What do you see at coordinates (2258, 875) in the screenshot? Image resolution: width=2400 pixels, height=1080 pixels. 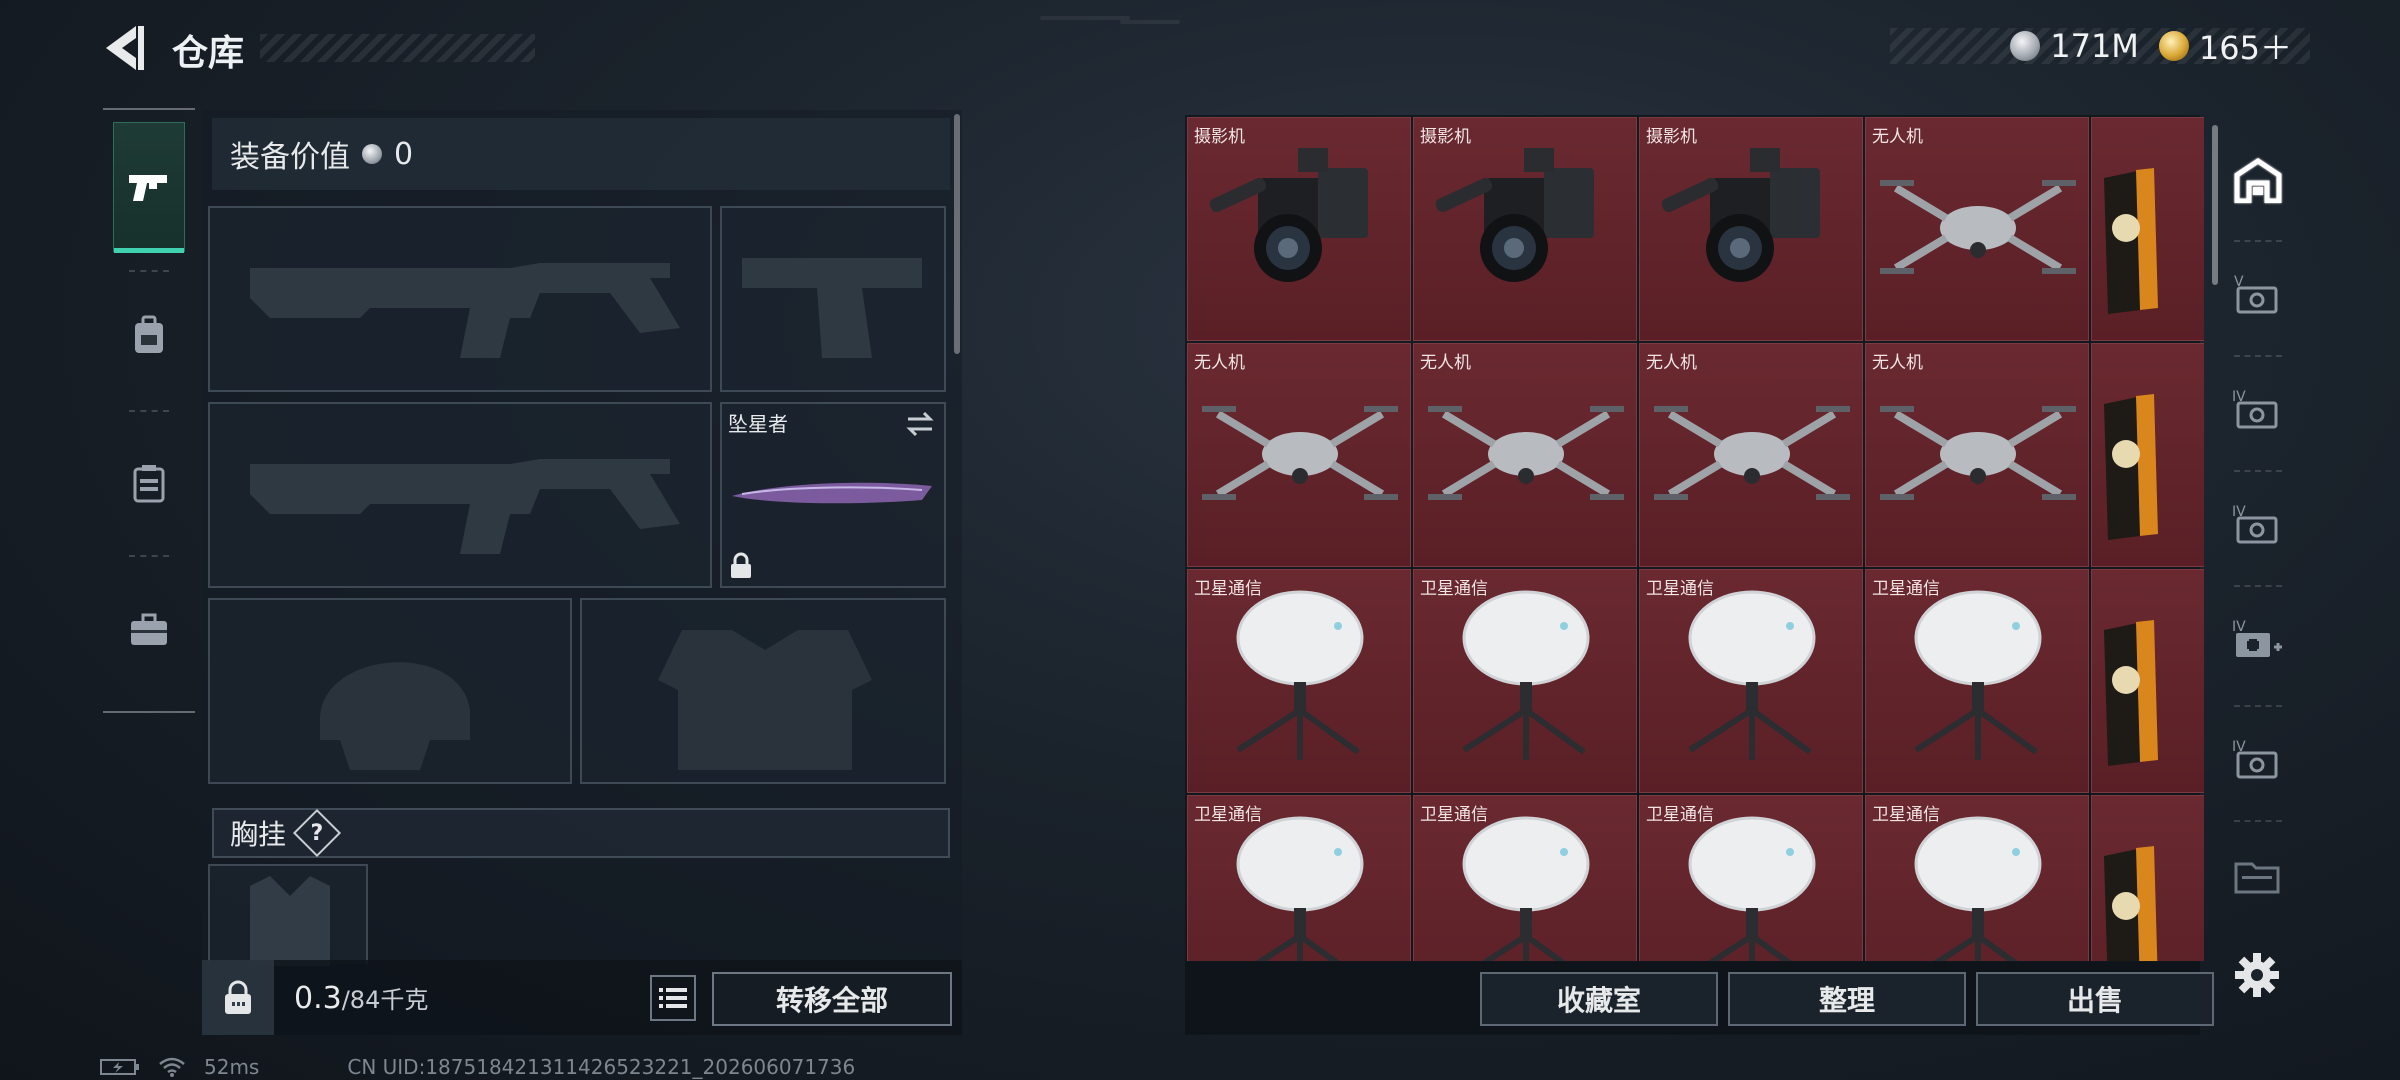 I see `tab-storage-folder` at bounding box center [2258, 875].